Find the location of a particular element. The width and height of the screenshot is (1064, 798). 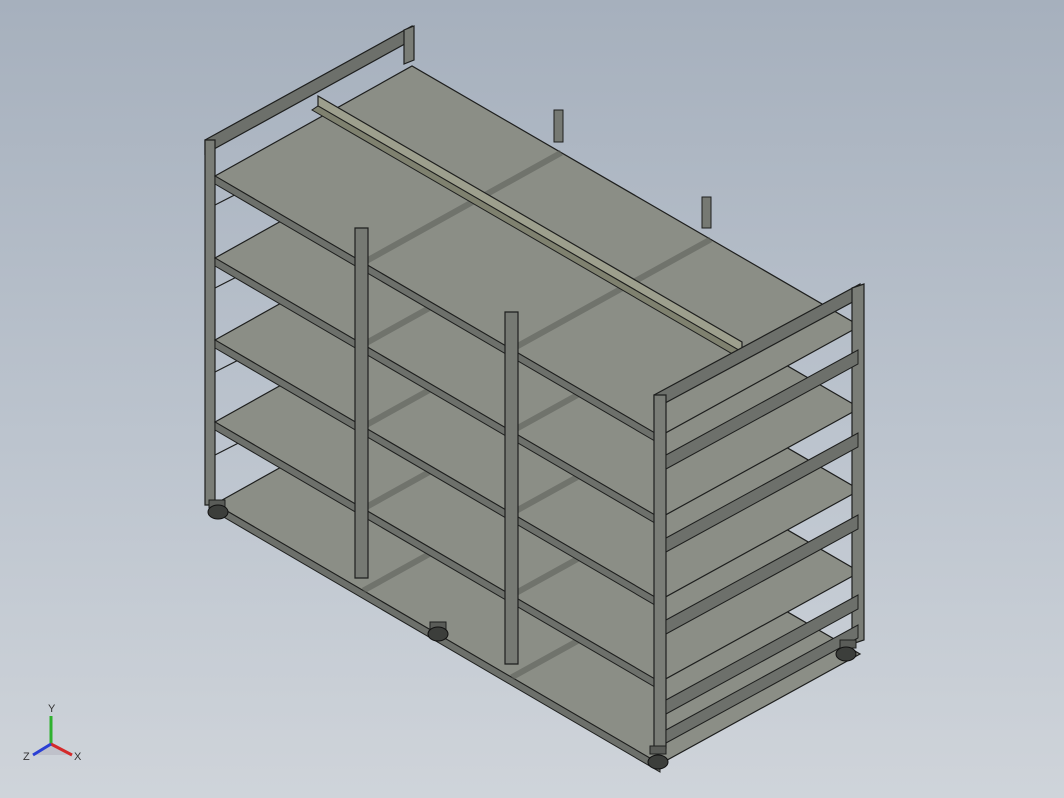

caster-wheel-back-left is located at coordinates (218, 509).